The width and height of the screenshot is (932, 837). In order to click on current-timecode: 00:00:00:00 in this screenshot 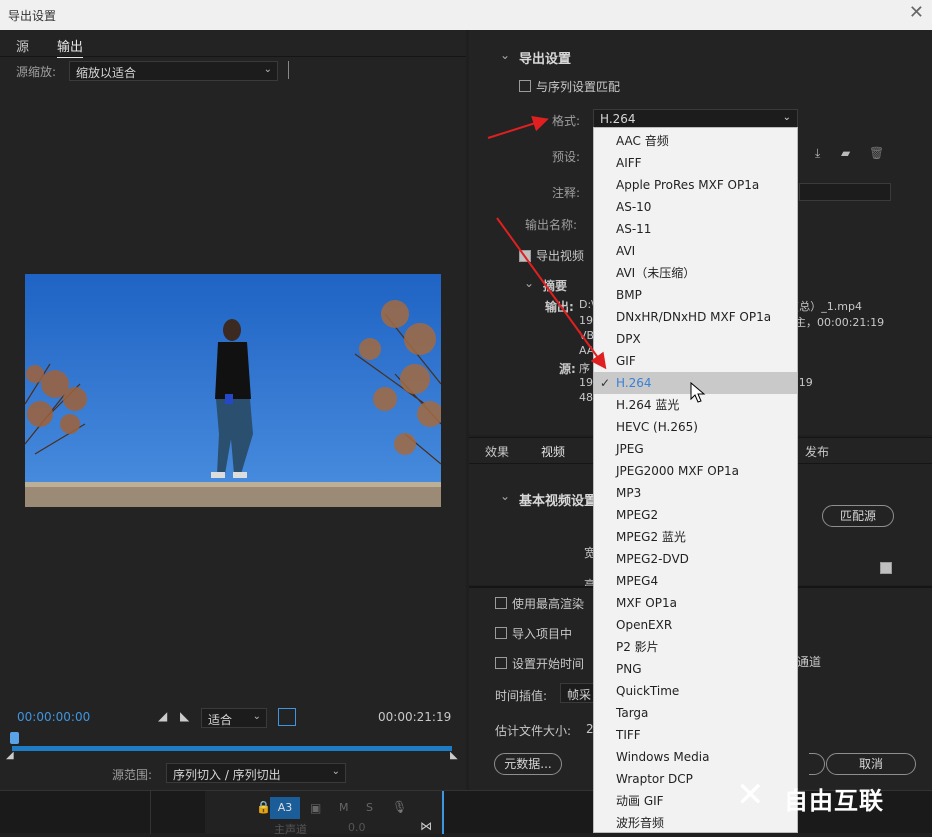, I will do `click(53, 717)`.